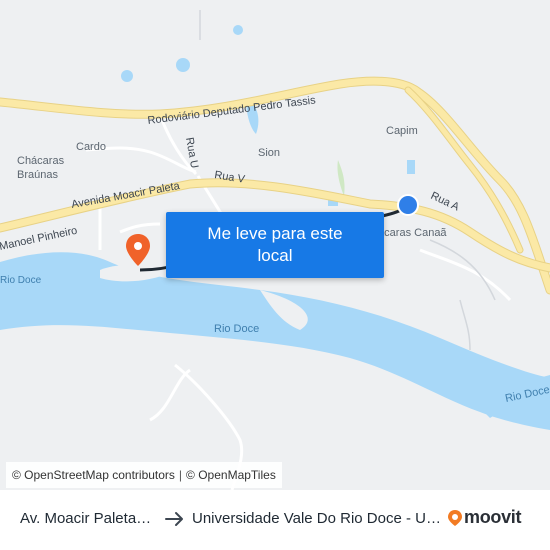 The width and height of the screenshot is (550, 550). Describe the element at coordinates (341, 178) in the screenshot. I see `green-area` at that location.